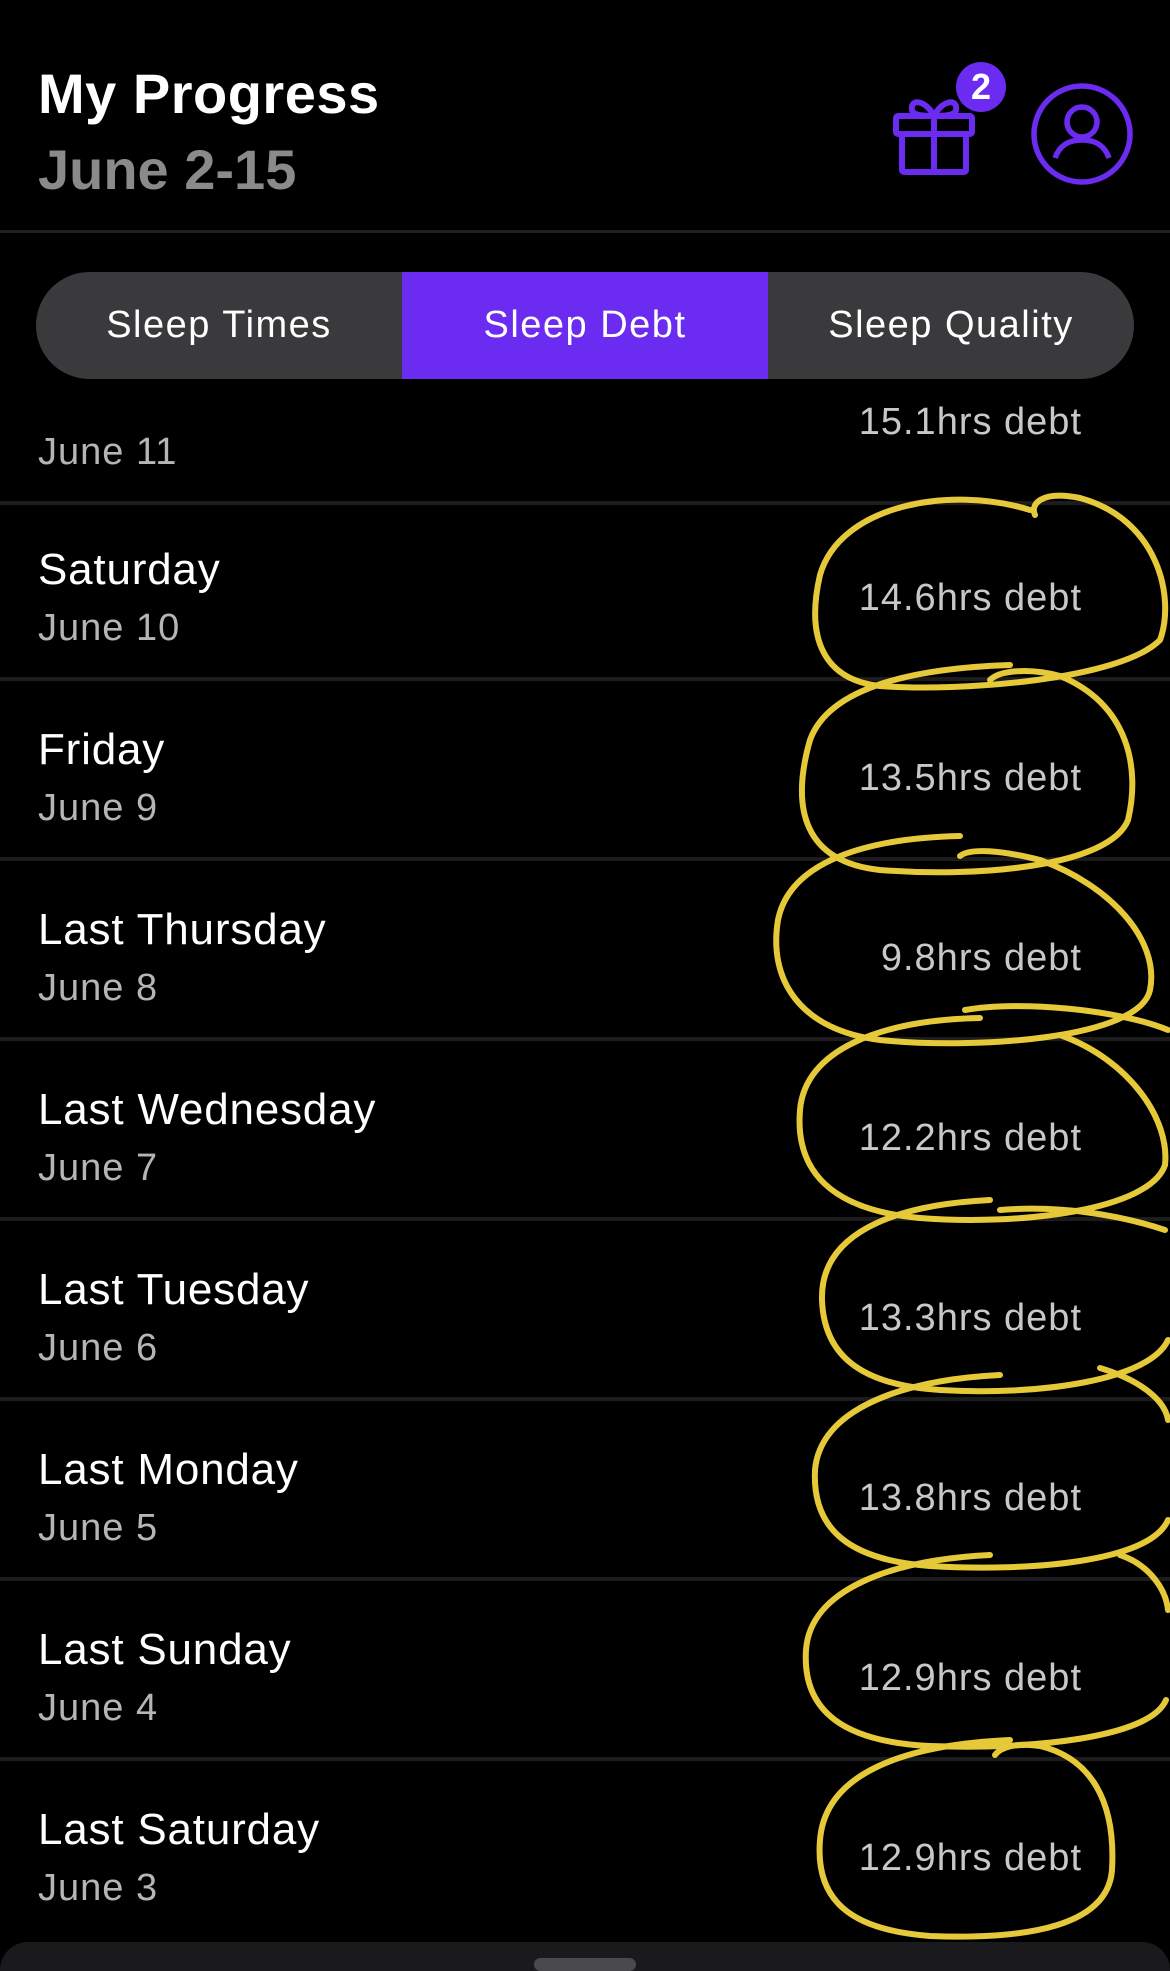 The width and height of the screenshot is (1170, 1971). What do you see at coordinates (207, 1109) in the screenshot?
I see `row-day: Last Wednesday` at bounding box center [207, 1109].